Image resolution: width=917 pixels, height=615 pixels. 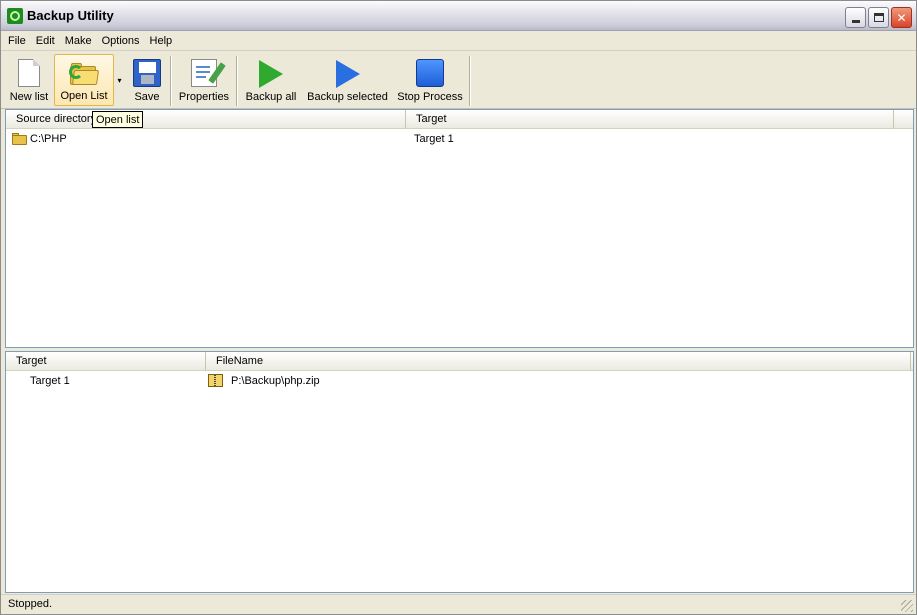 I want to click on open-list-label: Open List, so click(x=84, y=96).